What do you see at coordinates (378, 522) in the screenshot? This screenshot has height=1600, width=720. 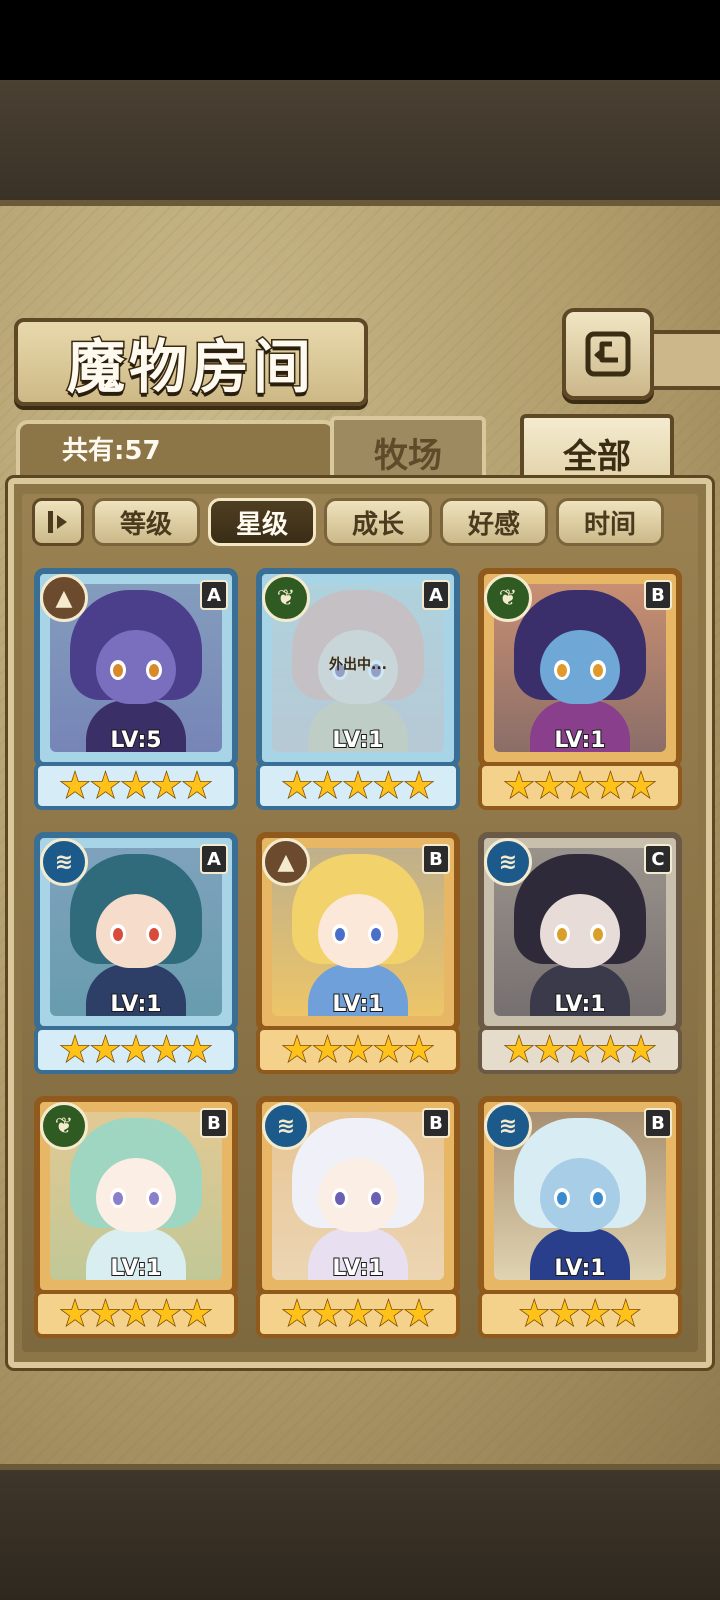 I see `sort-growth-button: 成长` at bounding box center [378, 522].